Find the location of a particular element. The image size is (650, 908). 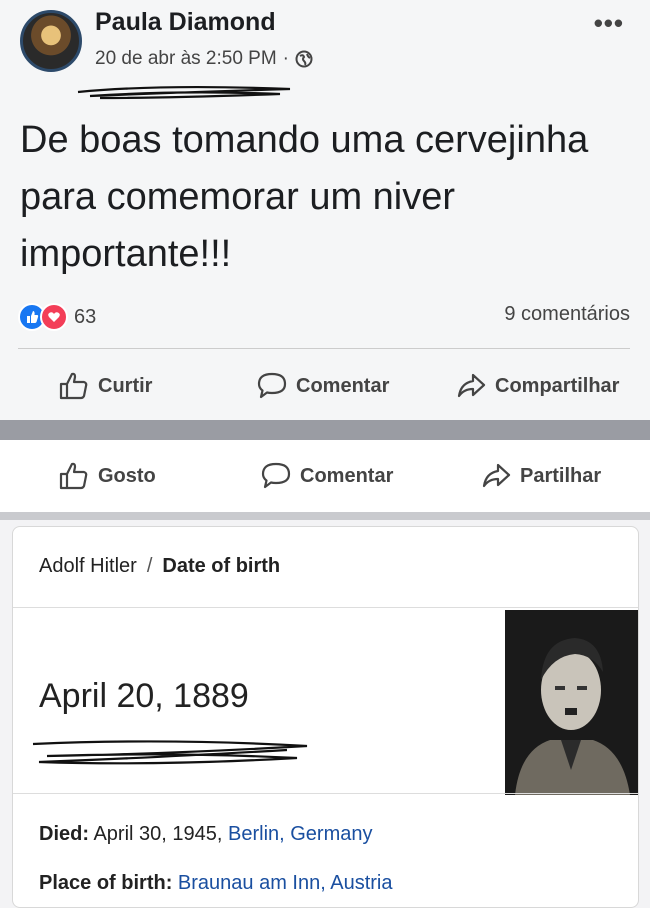

post-actions-bar-2: Gosto Comentar Partilhar is located at coordinates (325, 476).